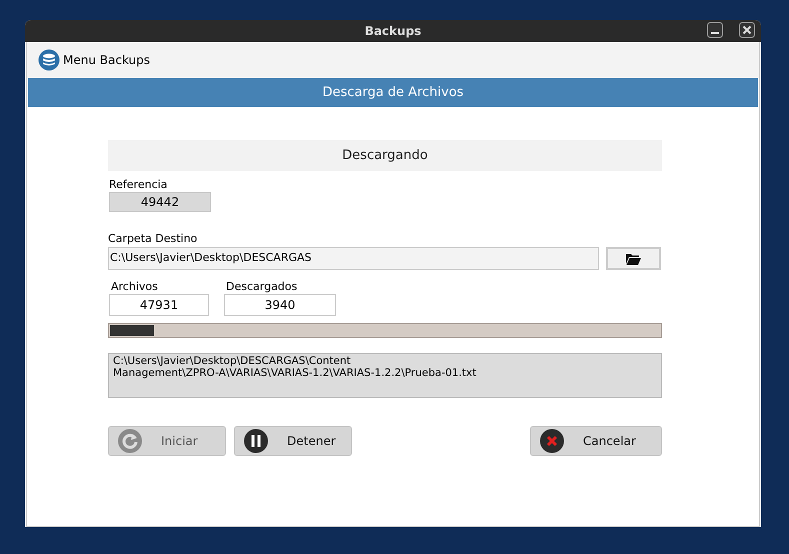 The width and height of the screenshot is (789, 554). Describe the element at coordinates (295, 373) in the screenshot. I see `log-line: Management\ZPRO-A\VARIAS\VARIAS-1.2\VARIAS-1.2.2\Prueba-01.txt` at that location.